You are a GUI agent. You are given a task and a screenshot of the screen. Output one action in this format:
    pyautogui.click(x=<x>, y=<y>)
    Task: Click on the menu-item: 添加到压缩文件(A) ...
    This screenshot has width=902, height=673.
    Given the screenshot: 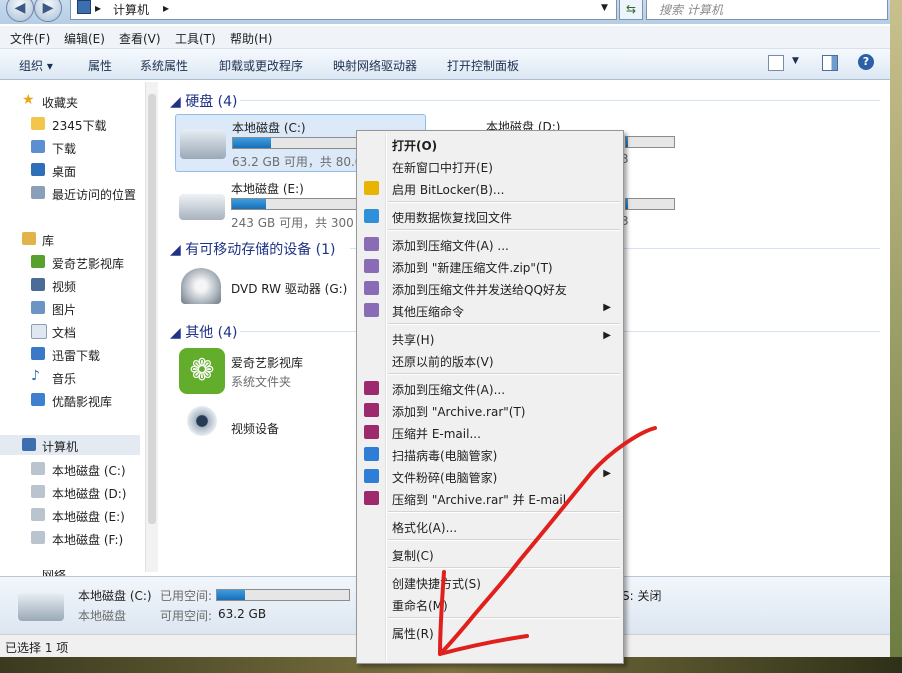 What is the action you would take?
    pyautogui.click(x=490, y=244)
    